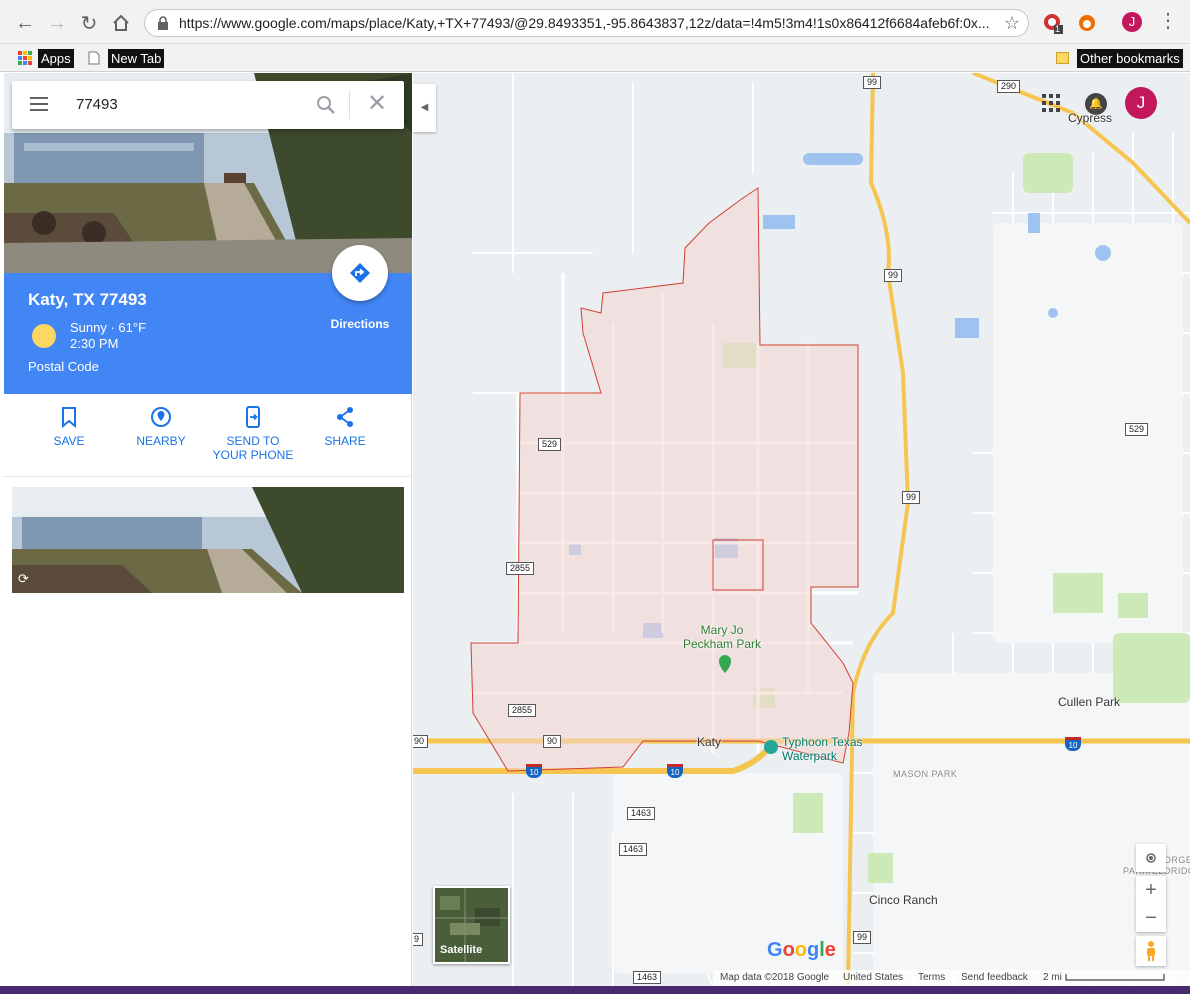  Describe the element at coordinates (903, 900) in the screenshot. I see `label-cinco-ranch: Cinco Ranch` at that location.